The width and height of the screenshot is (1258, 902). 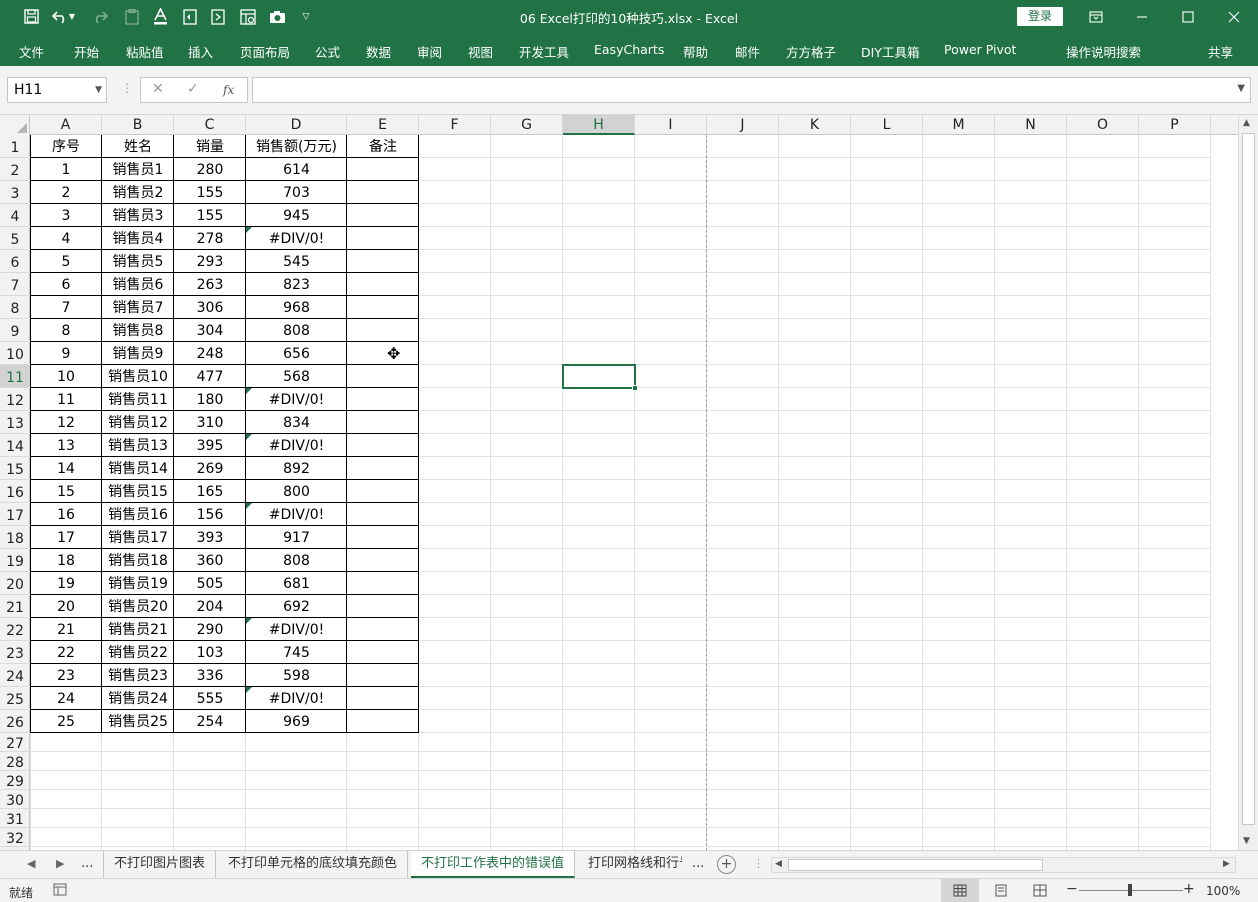 What do you see at coordinates (1175, 125) in the screenshot?
I see `column-header-p: P` at bounding box center [1175, 125].